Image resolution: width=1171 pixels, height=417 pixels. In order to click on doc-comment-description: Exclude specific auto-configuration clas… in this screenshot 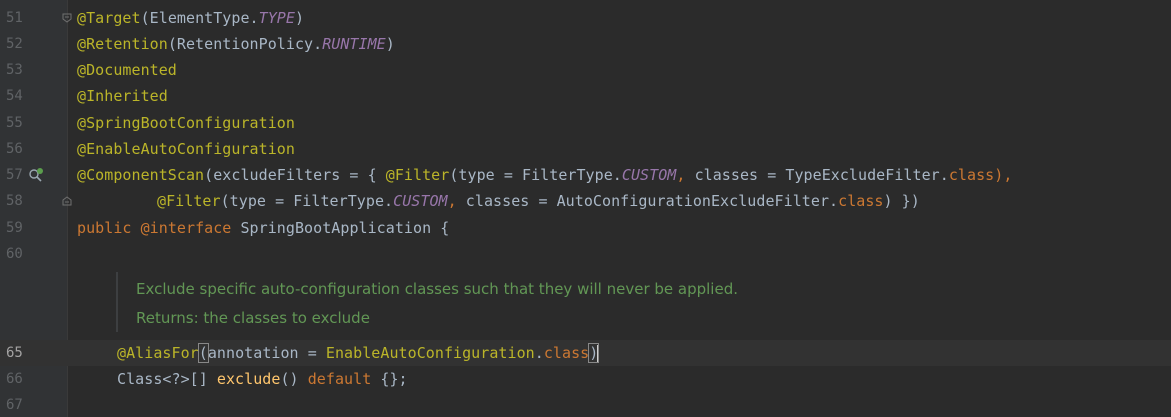, I will do `click(437, 289)`.